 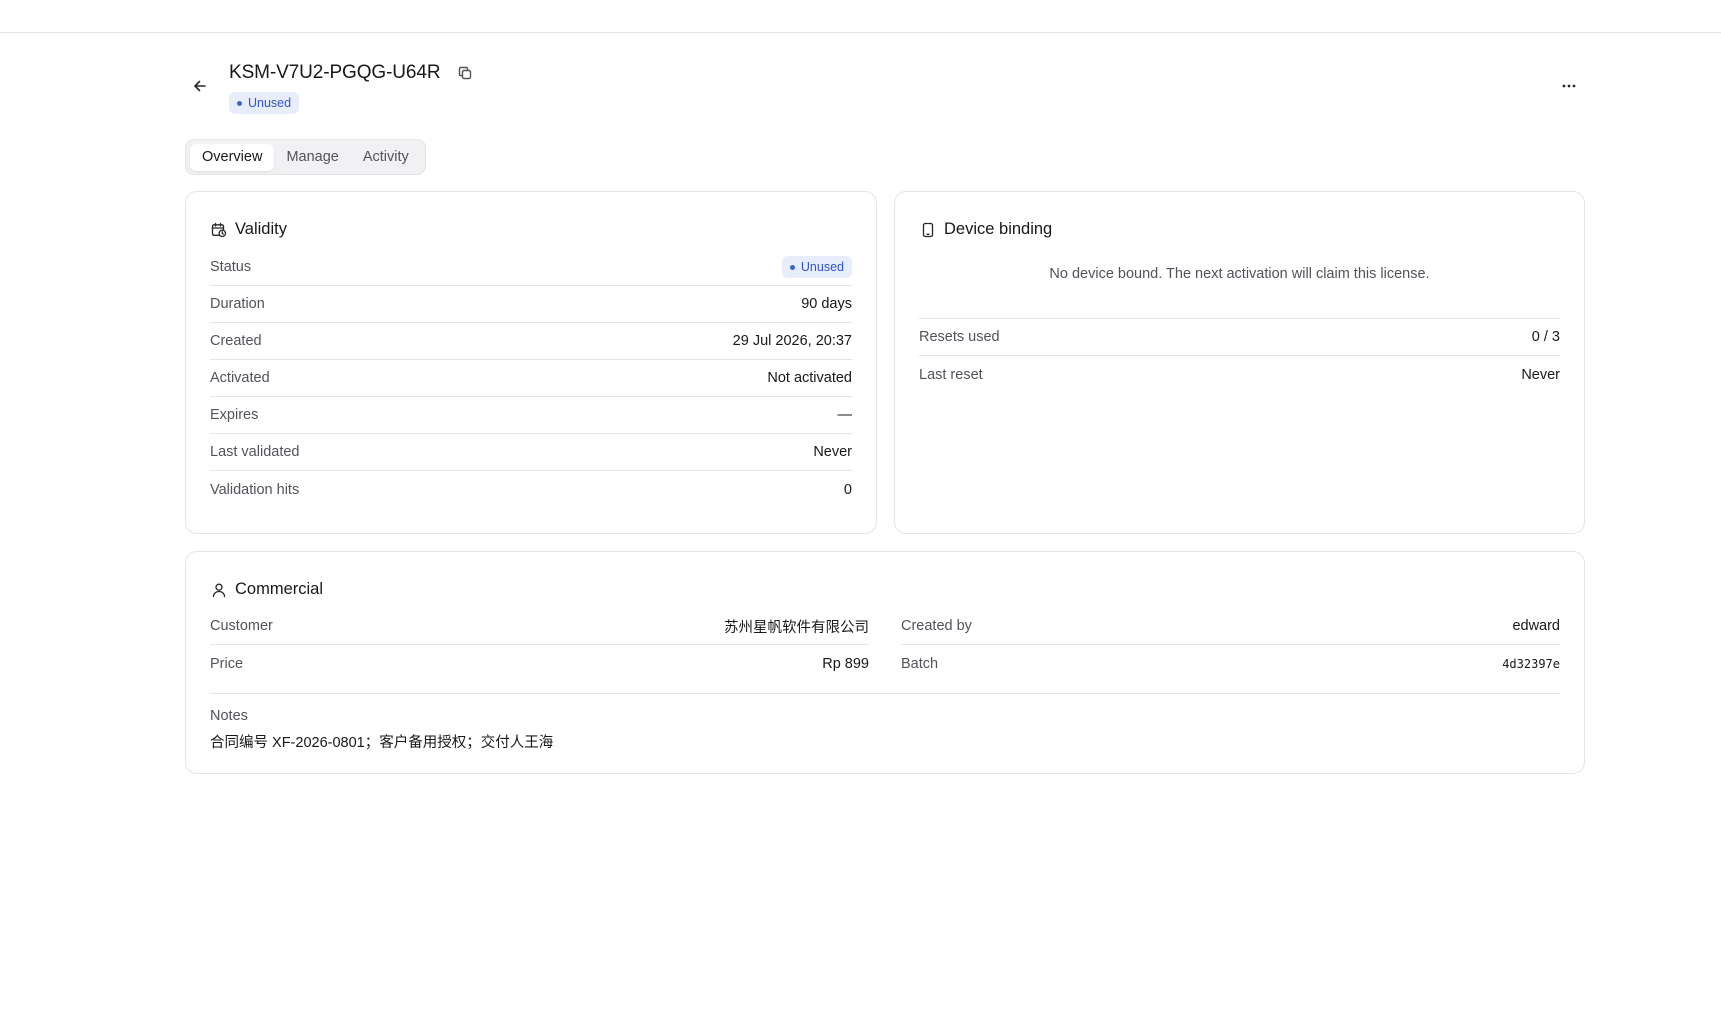 What do you see at coordinates (885, 89) in the screenshot?
I see `page-header: KSM-V7U2-PGQG-U64R Unused` at bounding box center [885, 89].